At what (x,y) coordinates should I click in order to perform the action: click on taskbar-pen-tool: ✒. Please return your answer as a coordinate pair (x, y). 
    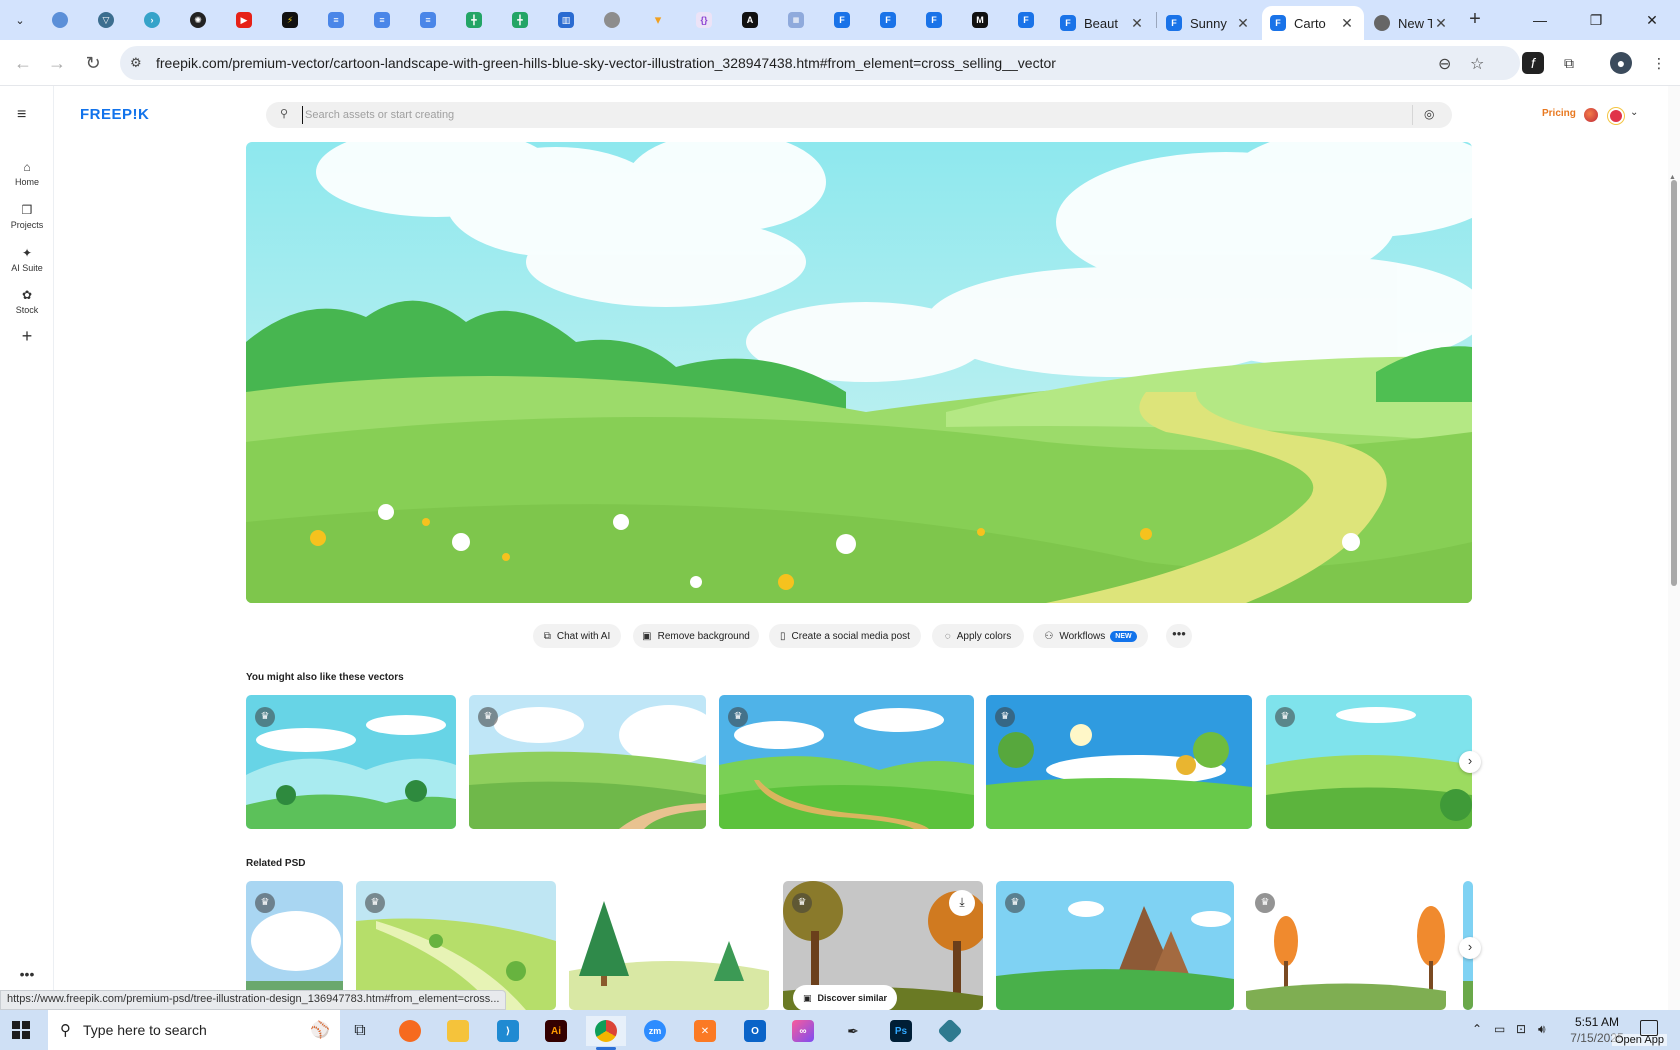
    Looking at the image, I should click on (853, 1031).